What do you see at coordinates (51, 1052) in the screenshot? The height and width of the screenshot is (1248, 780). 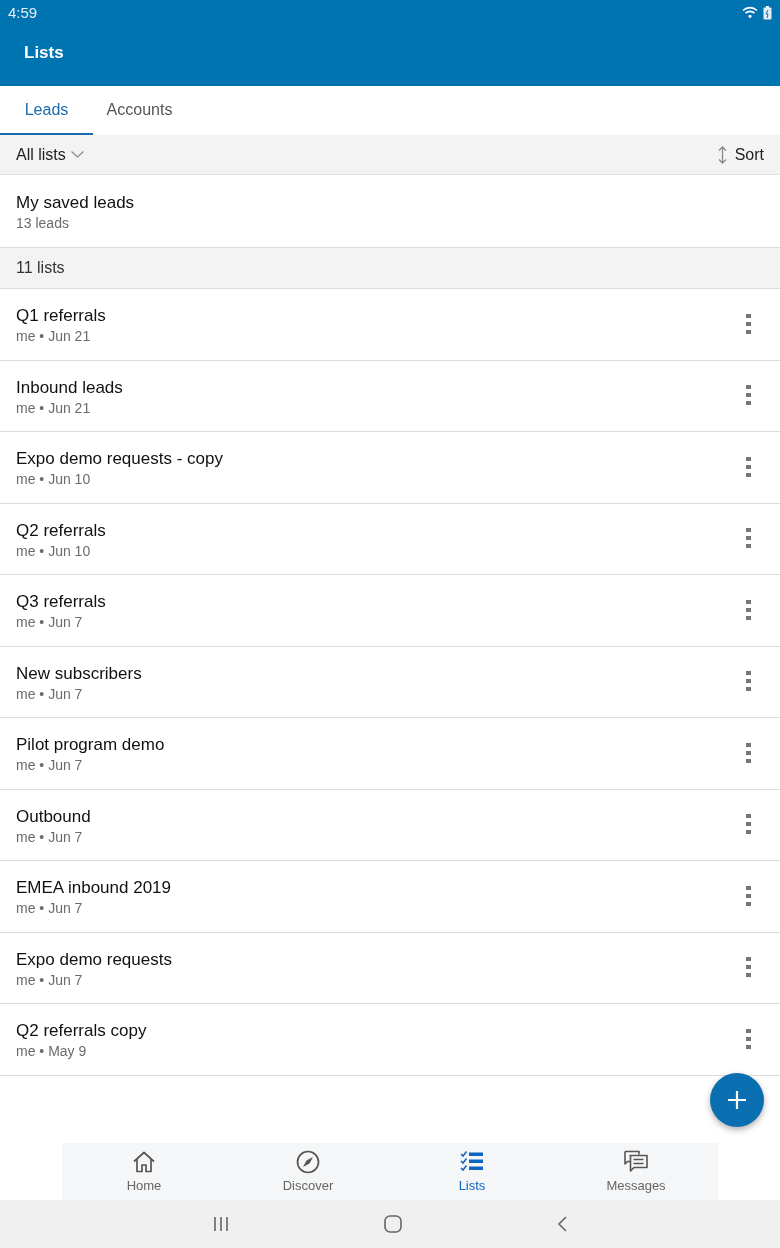 I see `list-meta: me • May 9` at bounding box center [51, 1052].